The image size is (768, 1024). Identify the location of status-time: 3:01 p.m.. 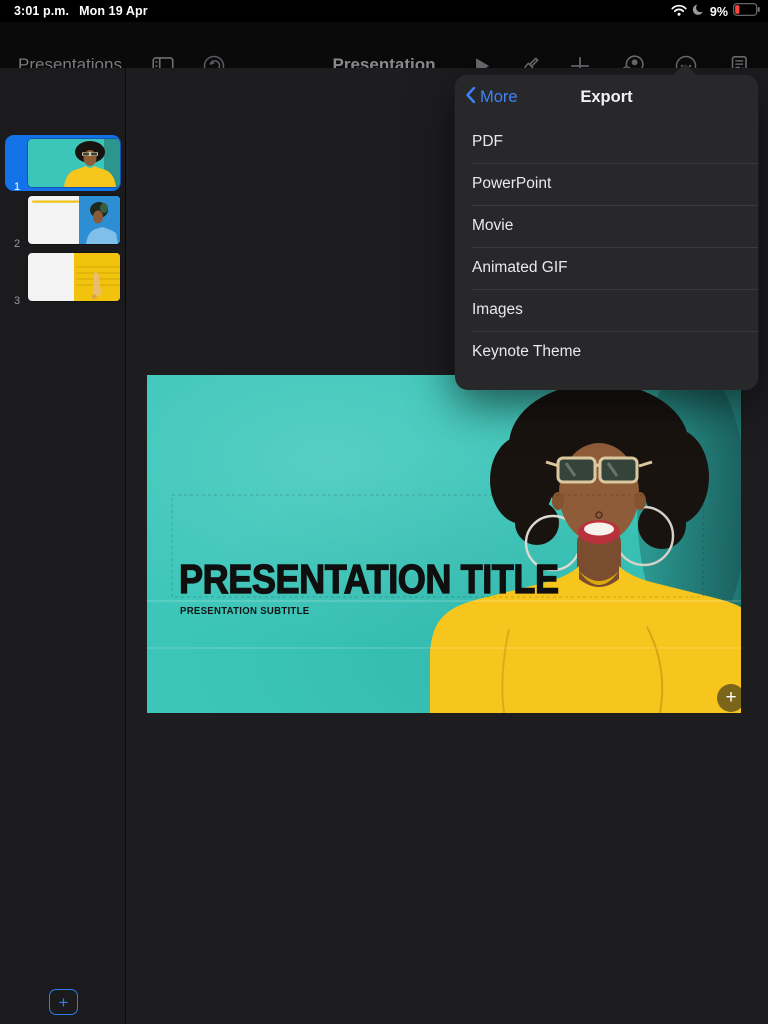
(42, 11).